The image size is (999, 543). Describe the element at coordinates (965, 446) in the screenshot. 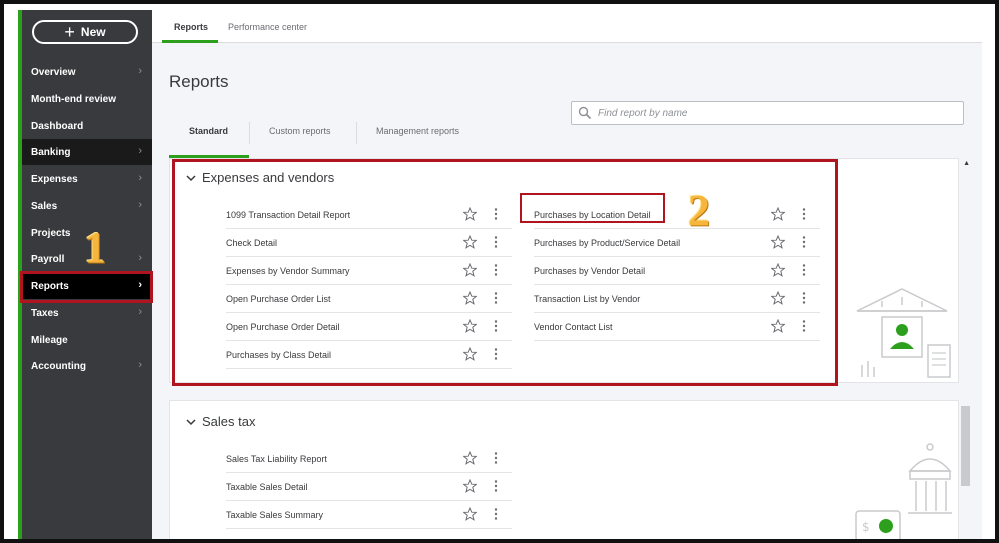

I see `scrollbar-thumb` at that location.